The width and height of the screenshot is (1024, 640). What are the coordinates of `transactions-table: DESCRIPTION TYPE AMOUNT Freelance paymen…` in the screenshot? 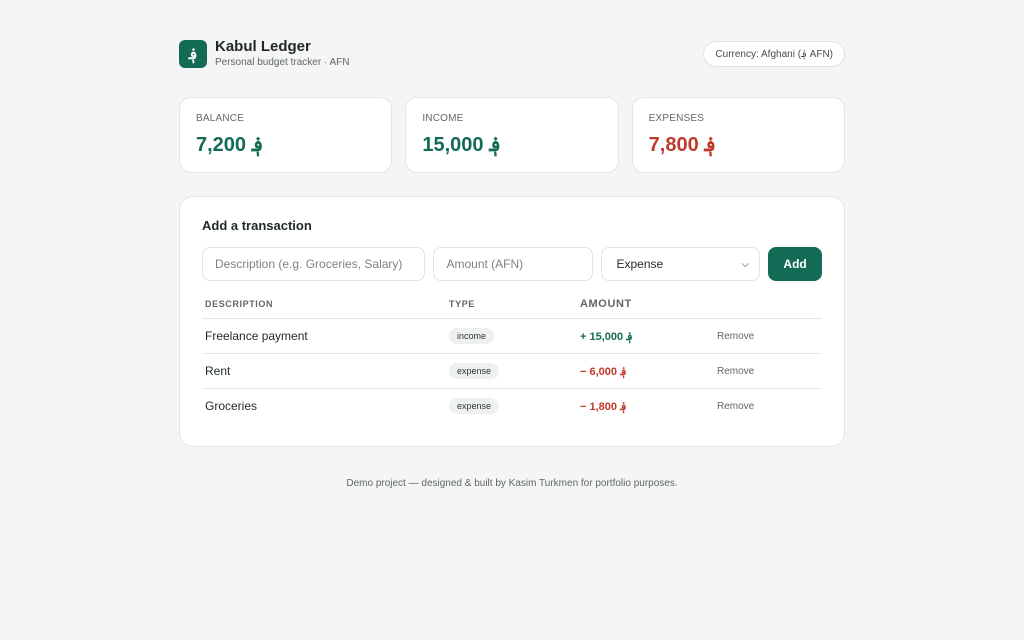 It's located at (512, 359).